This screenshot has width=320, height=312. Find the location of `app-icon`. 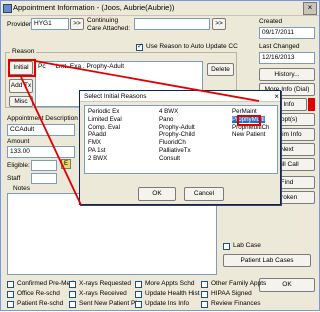

app-icon is located at coordinates (7, 8).